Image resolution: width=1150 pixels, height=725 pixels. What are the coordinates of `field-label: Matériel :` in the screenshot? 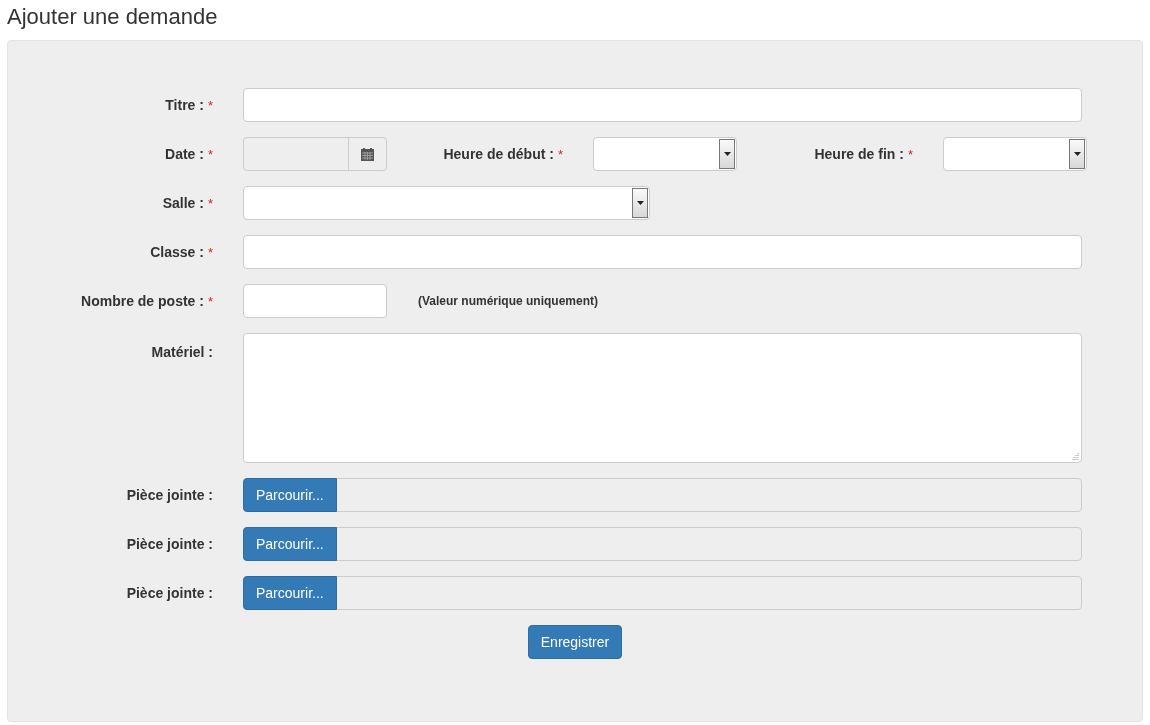 It's located at (182, 352).